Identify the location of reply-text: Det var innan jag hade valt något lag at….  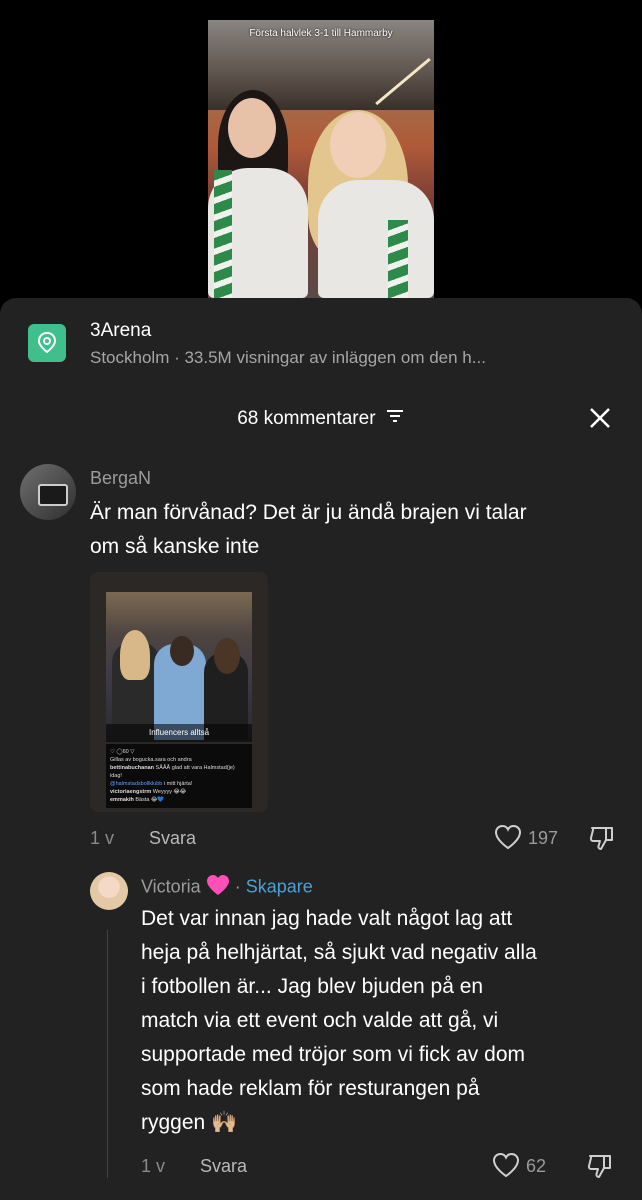
(339, 1021).